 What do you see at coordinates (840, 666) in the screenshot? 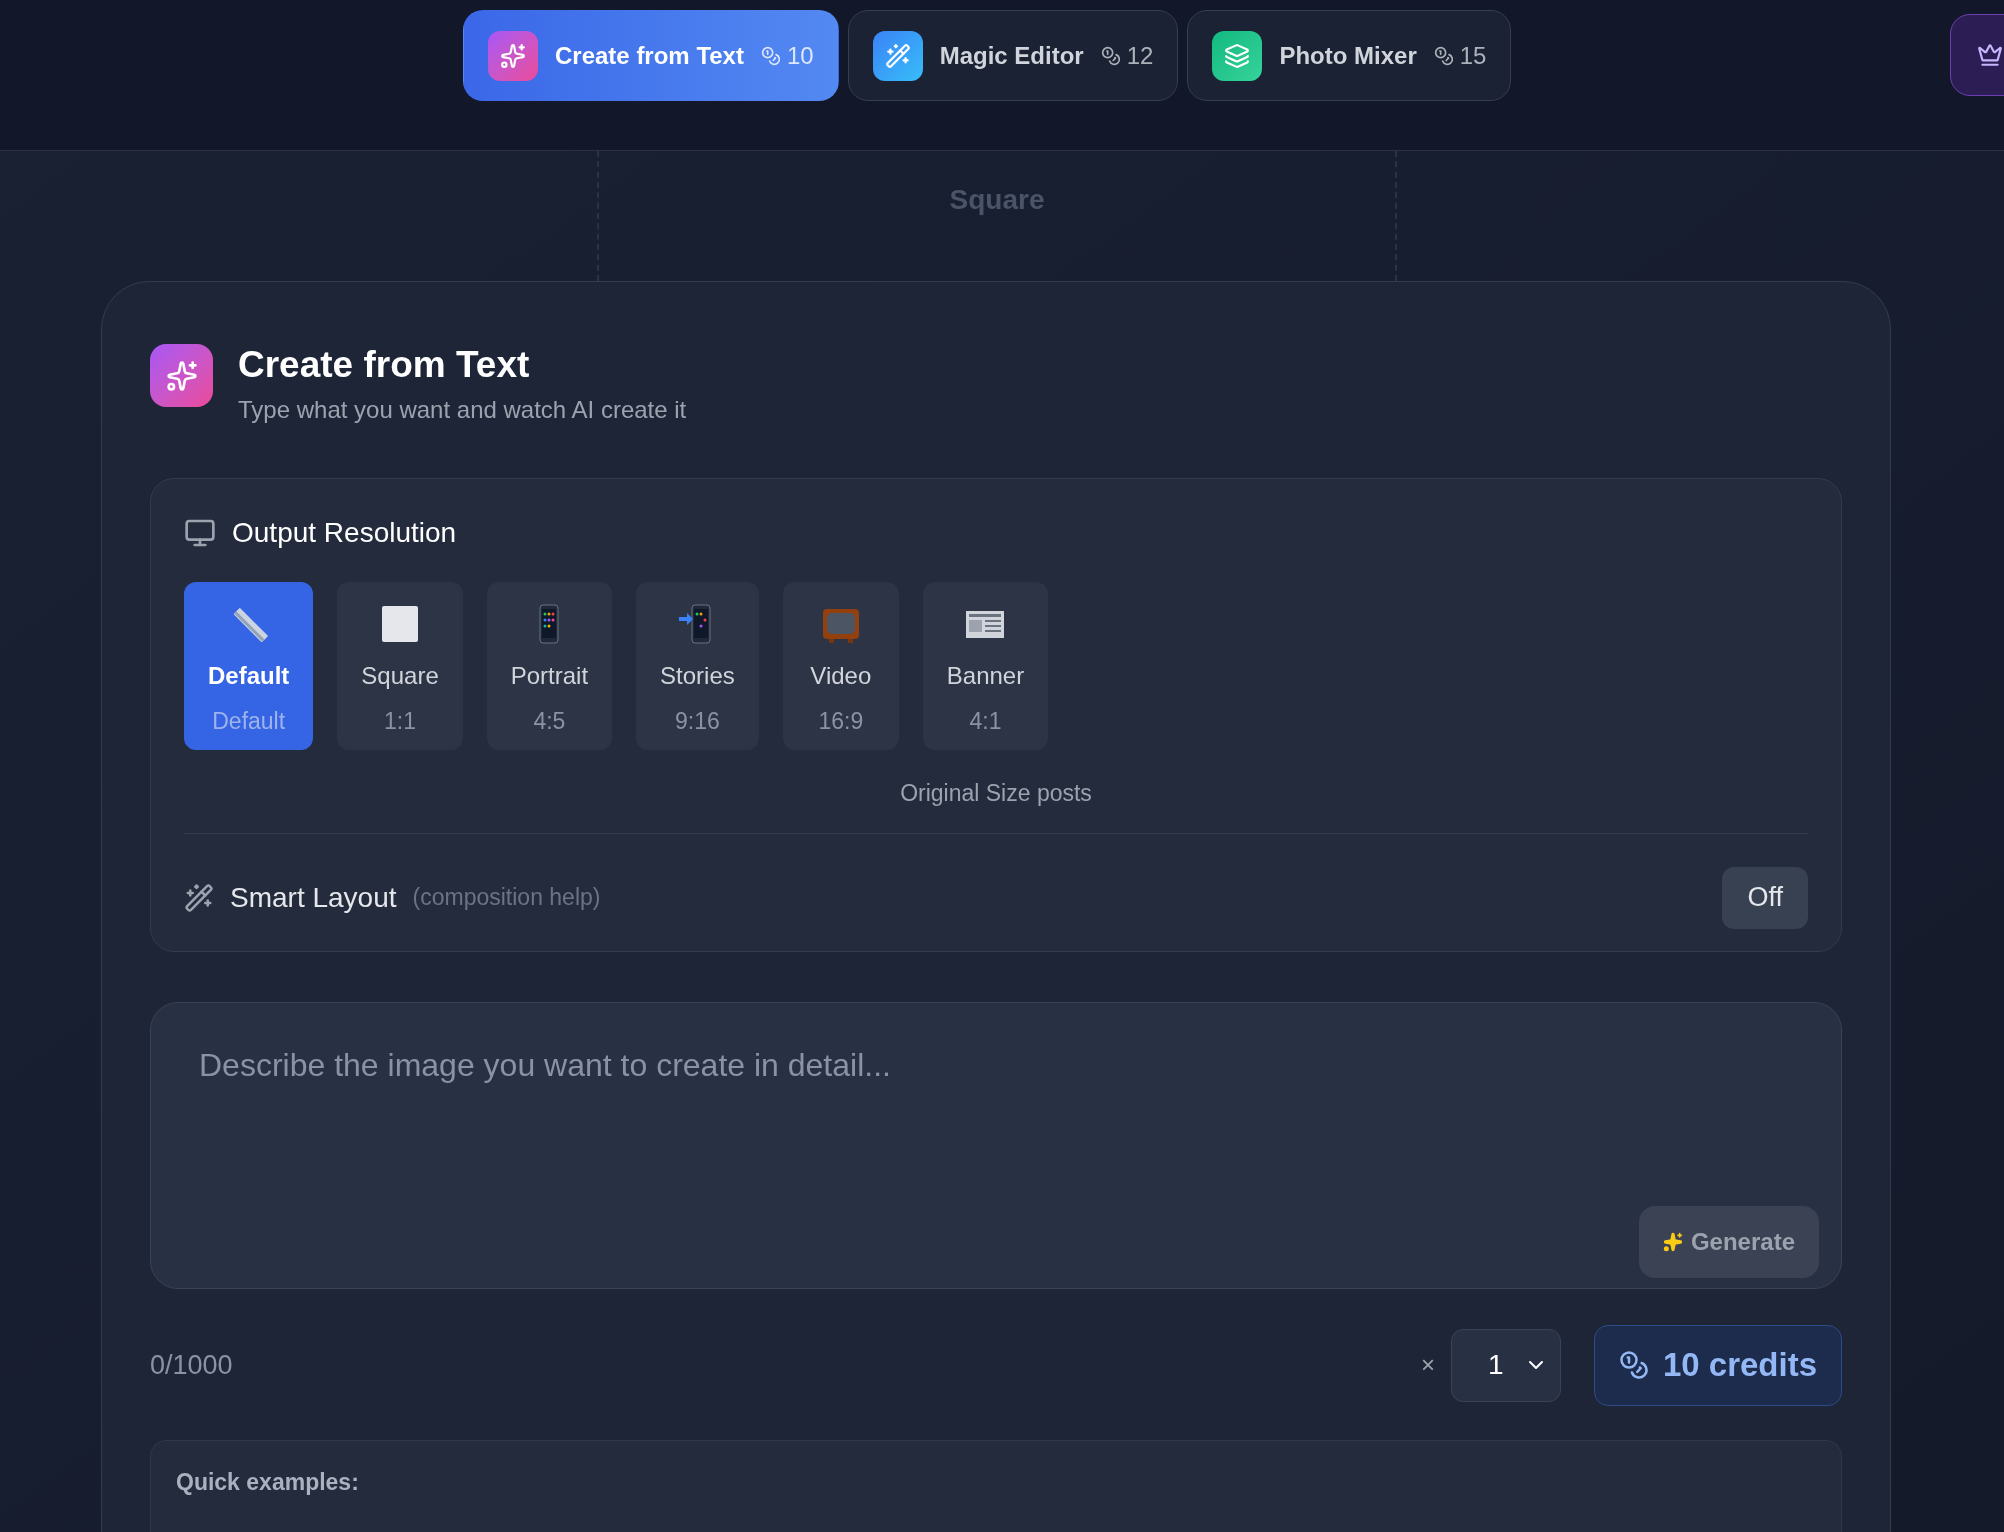
I see `resolution-option: Video 16:9` at bounding box center [840, 666].